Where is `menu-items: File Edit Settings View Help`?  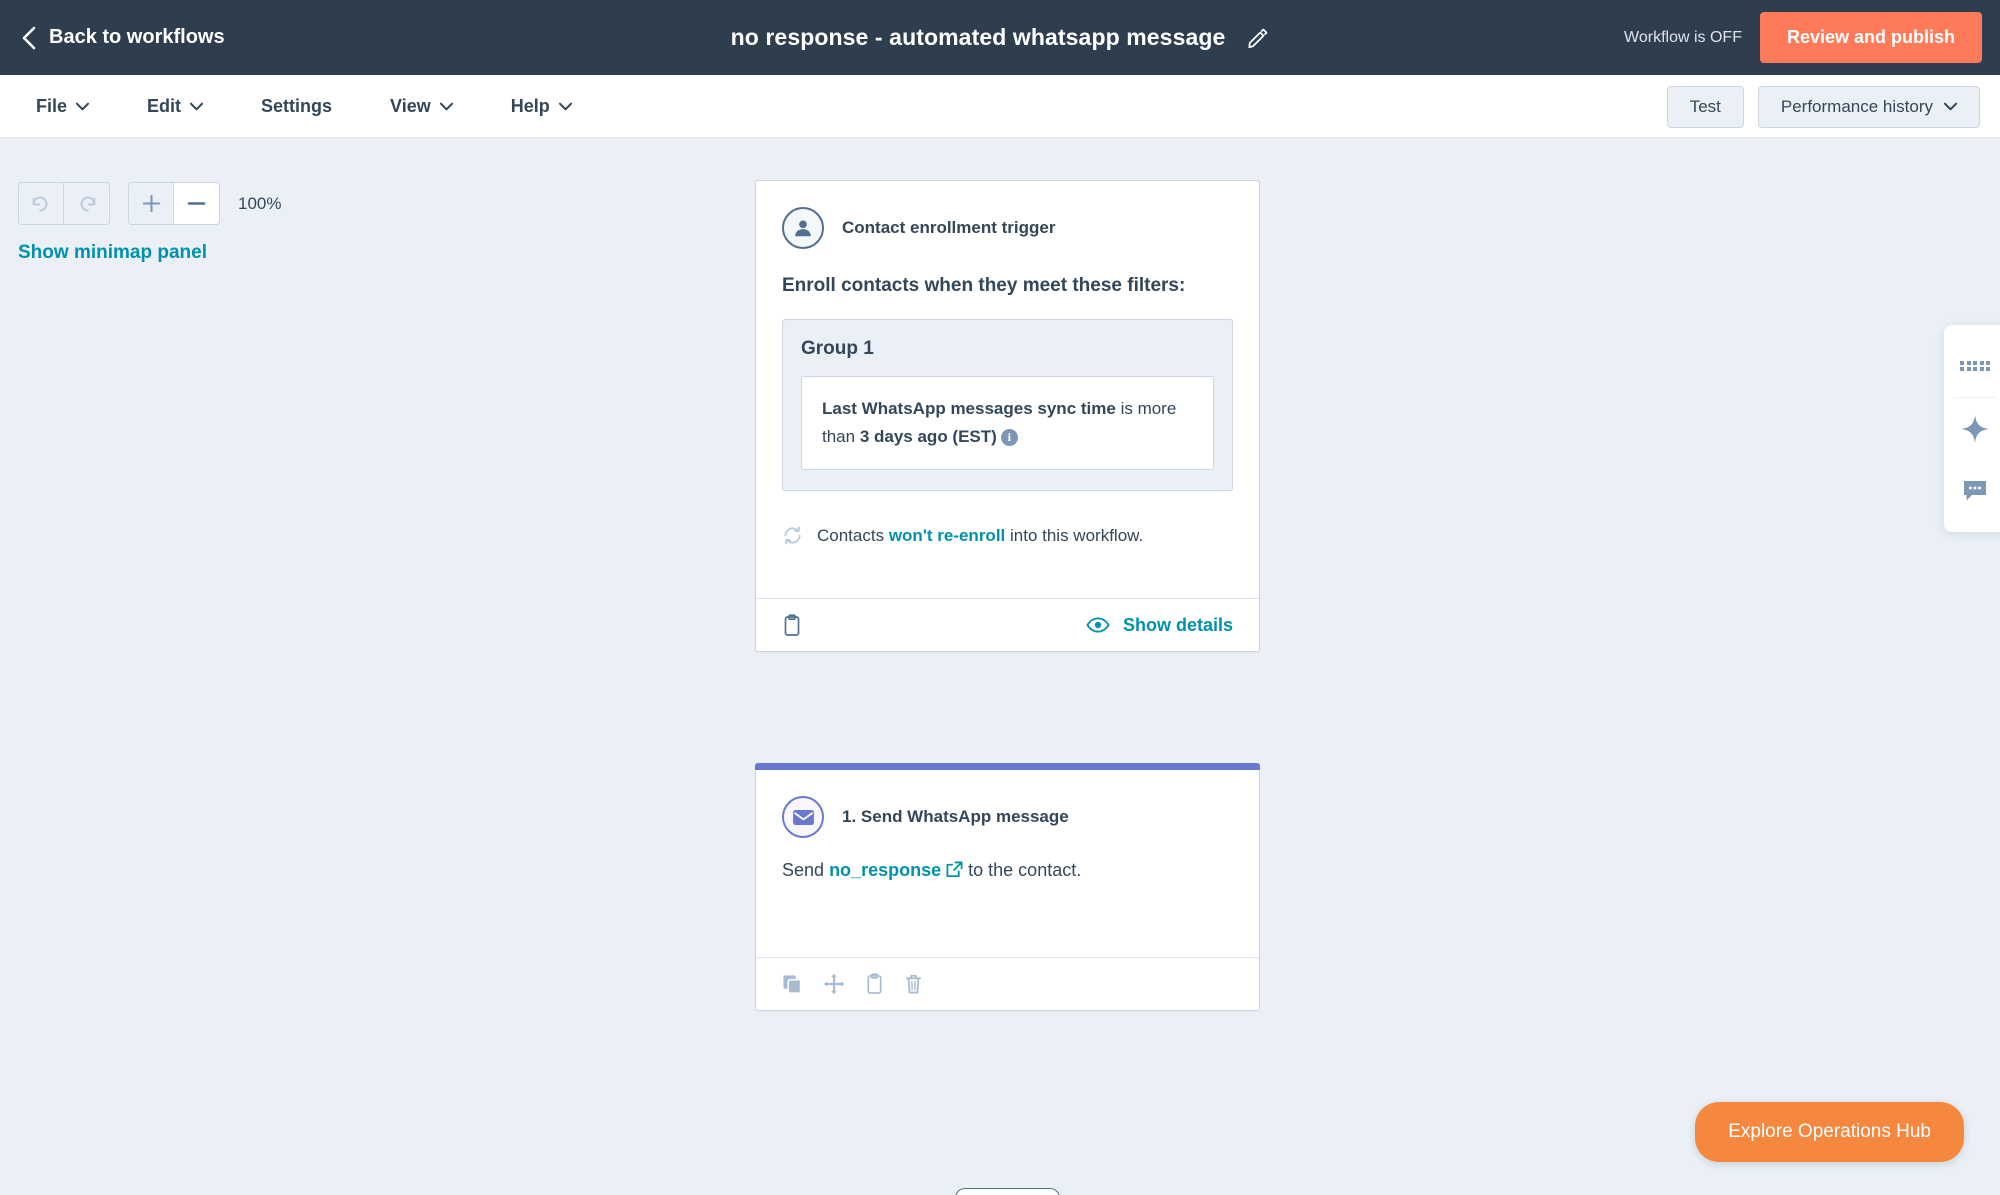
menu-items: File Edit Settings View Help is located at coordinates (333, 106).